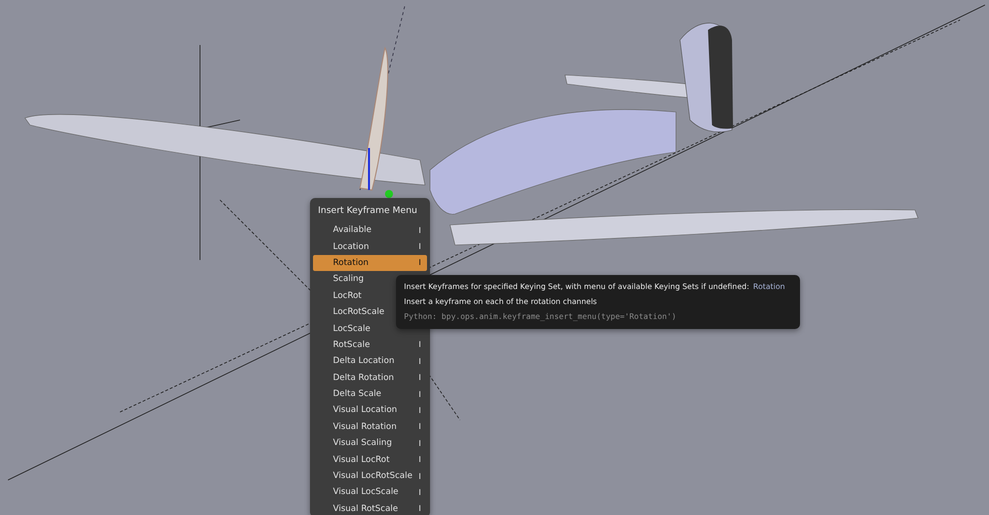  What do you see at coordinates (370, 361) in the screenshot?
I see `menu-item: Delta Location I` at bounding box center [370, 361].